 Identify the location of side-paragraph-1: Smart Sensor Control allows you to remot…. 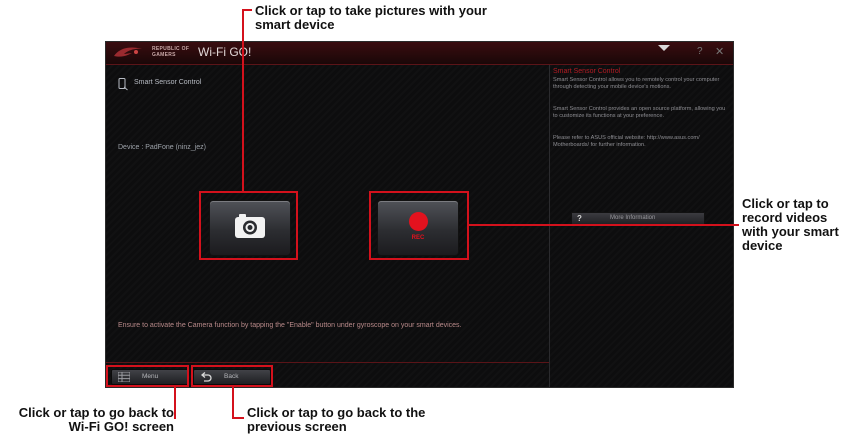
(636, 83).